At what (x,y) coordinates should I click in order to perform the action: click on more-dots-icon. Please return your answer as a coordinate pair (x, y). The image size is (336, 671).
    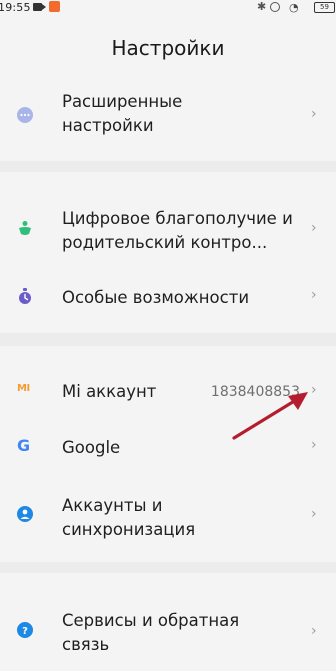
    Looking at the image, I should click on (25, 115).